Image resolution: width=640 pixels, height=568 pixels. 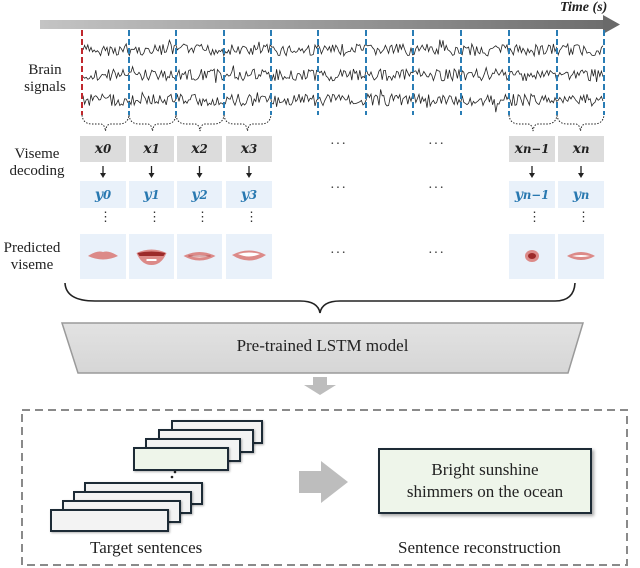 I want to click on sentence-sheet, so click(x=109, y=520).